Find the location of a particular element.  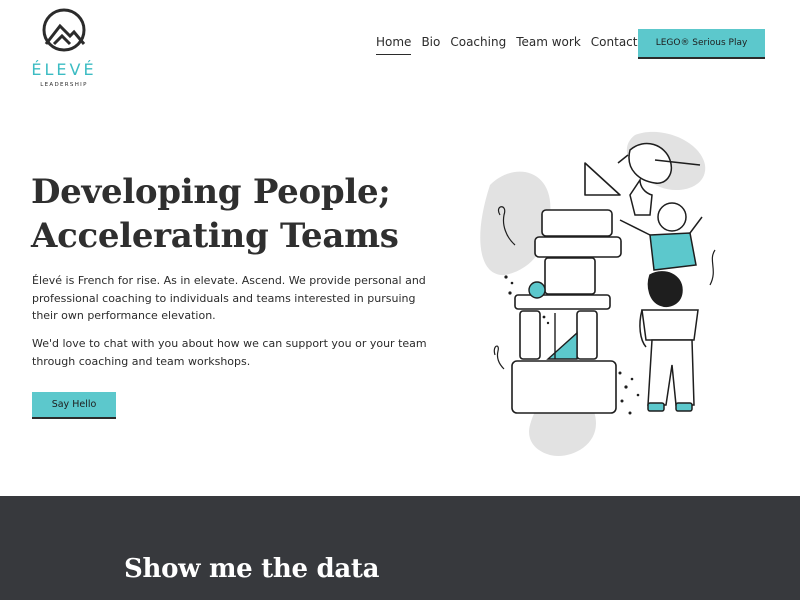

brand-name: ÉLEVÉ is located at coordinates (64, 69).